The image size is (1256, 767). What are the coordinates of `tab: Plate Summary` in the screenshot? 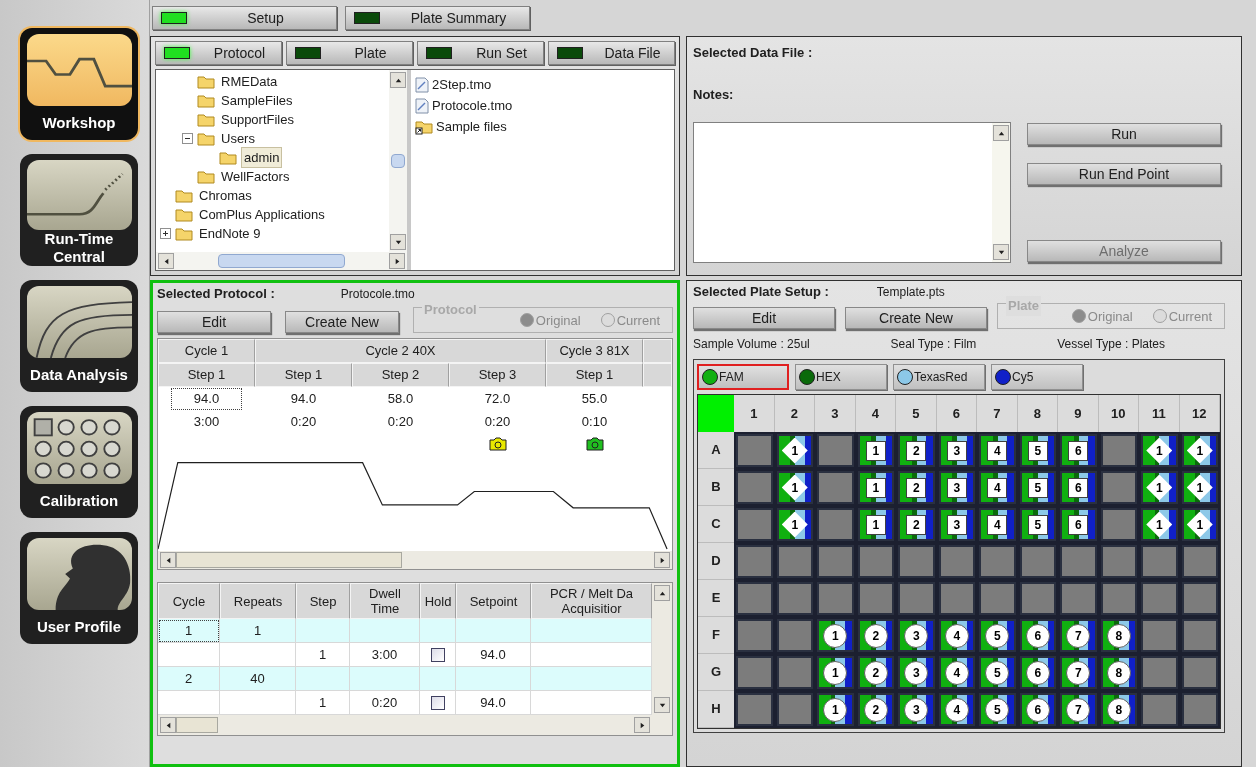 It's located at (437, 18).